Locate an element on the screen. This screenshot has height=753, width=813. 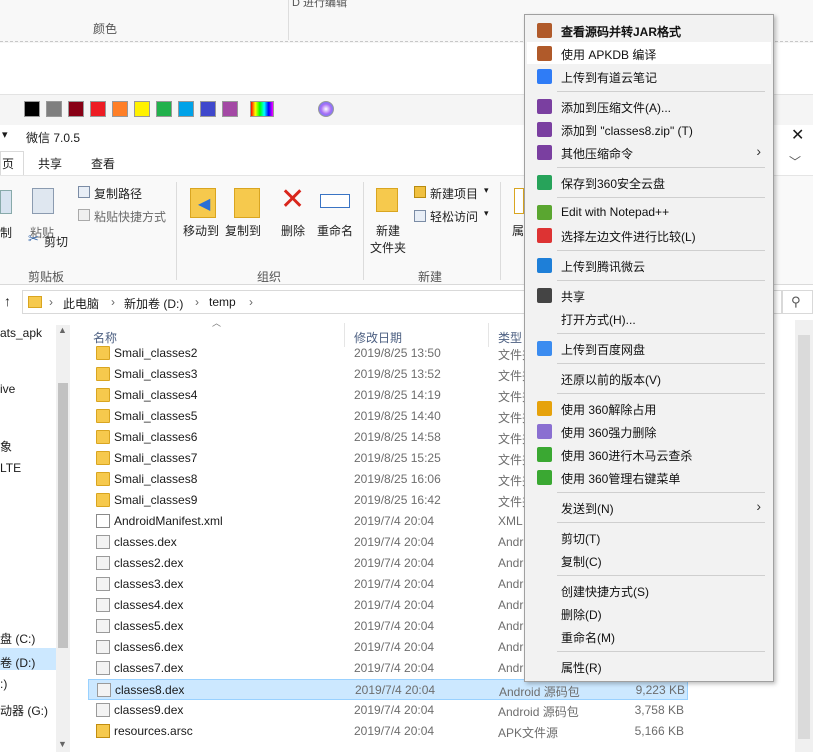
menu-item: 使用 360强力删除 is located at coordinates (649, 431).